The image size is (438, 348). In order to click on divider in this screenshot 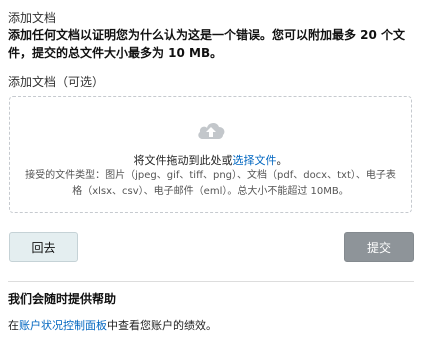, I will do `click(211, 281)`.